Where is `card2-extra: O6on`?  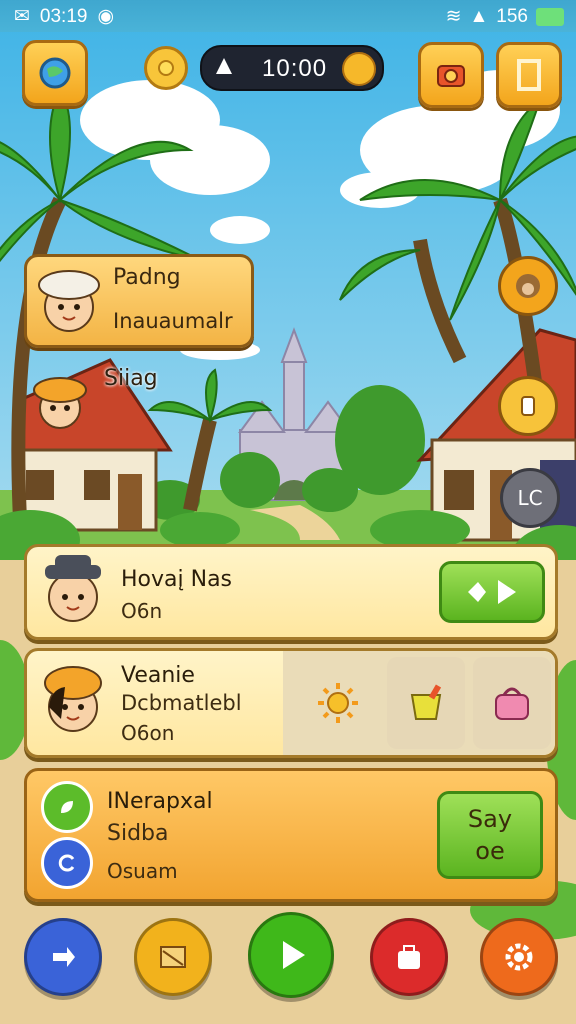
card2-extra: O6on is located at coordinates (148, 733).